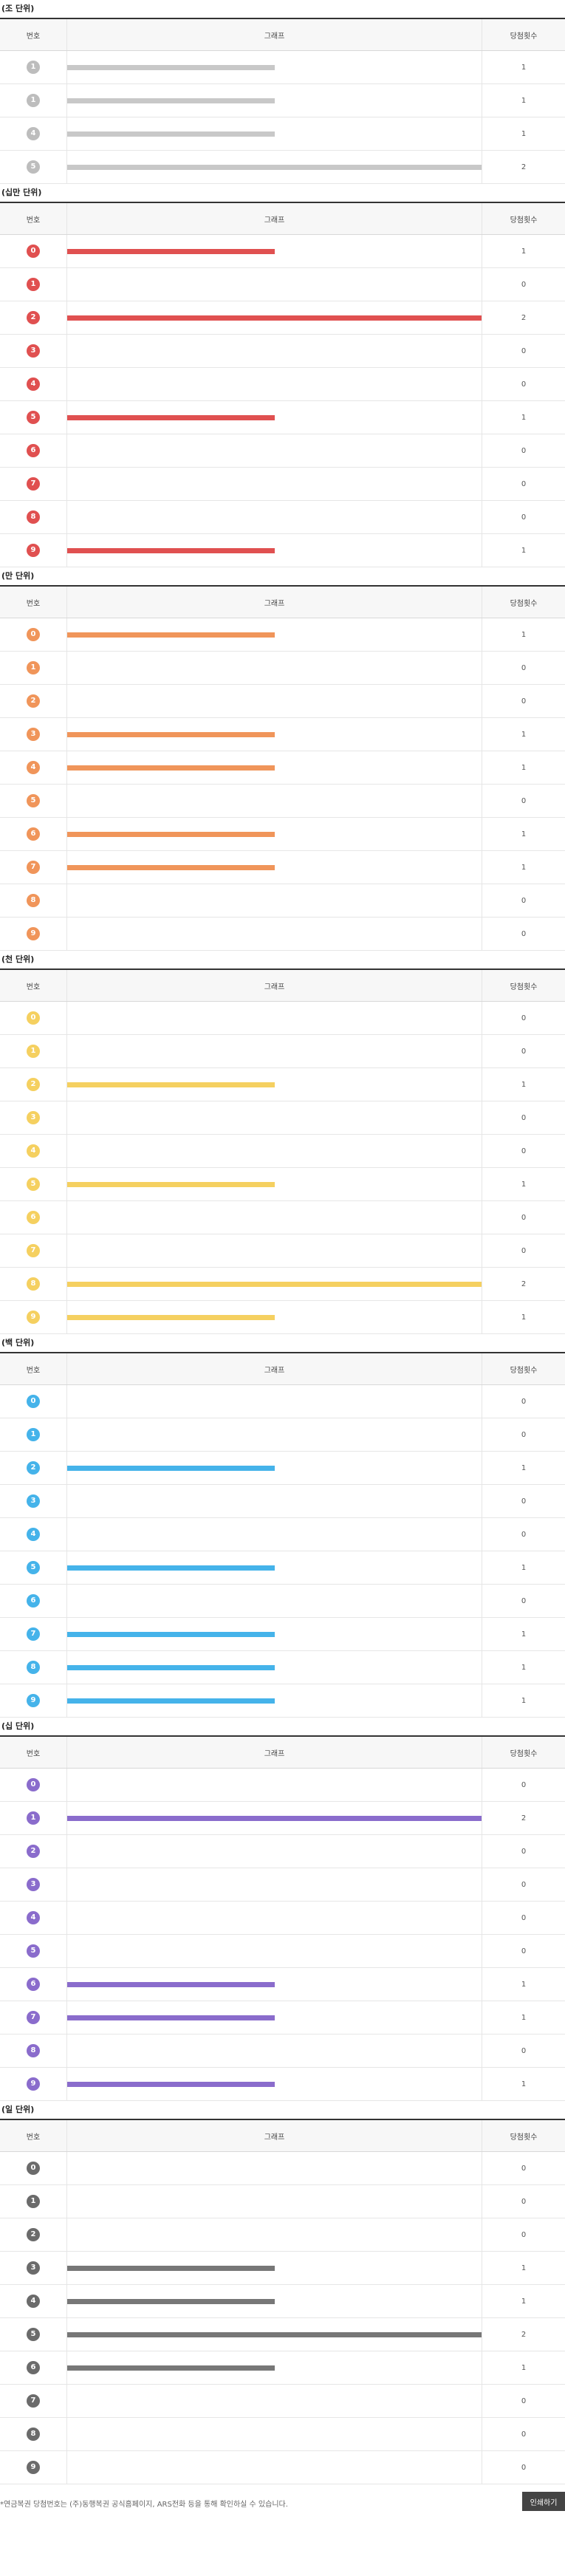  Describe the element at coordinates (34, 1184) in the screenshot. I see `number-cell: 5` at that location.